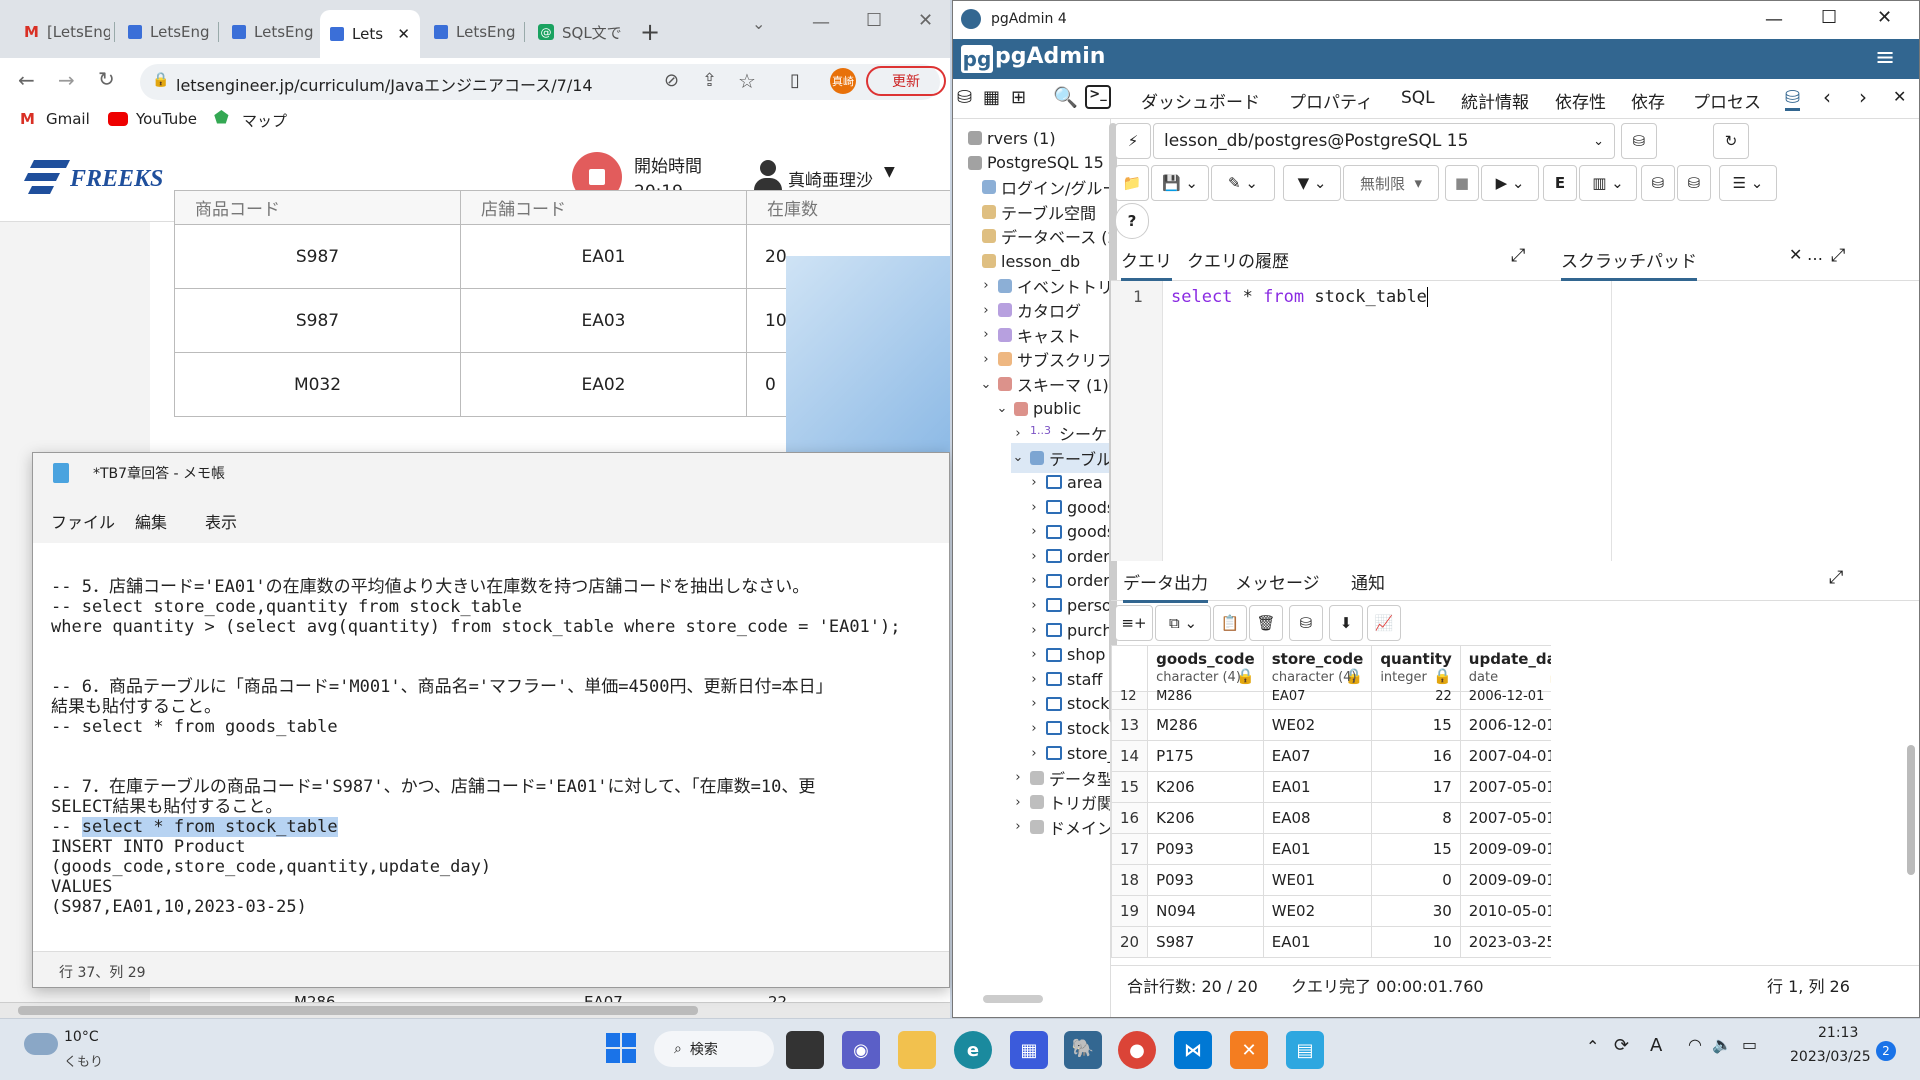 This screenshot has height=1080, width=1920. What do you see at coordinates (1830, 1057) in the screenshot?
I see `clock-date: 2023/03/25` at bounding box center [1830, 1057].